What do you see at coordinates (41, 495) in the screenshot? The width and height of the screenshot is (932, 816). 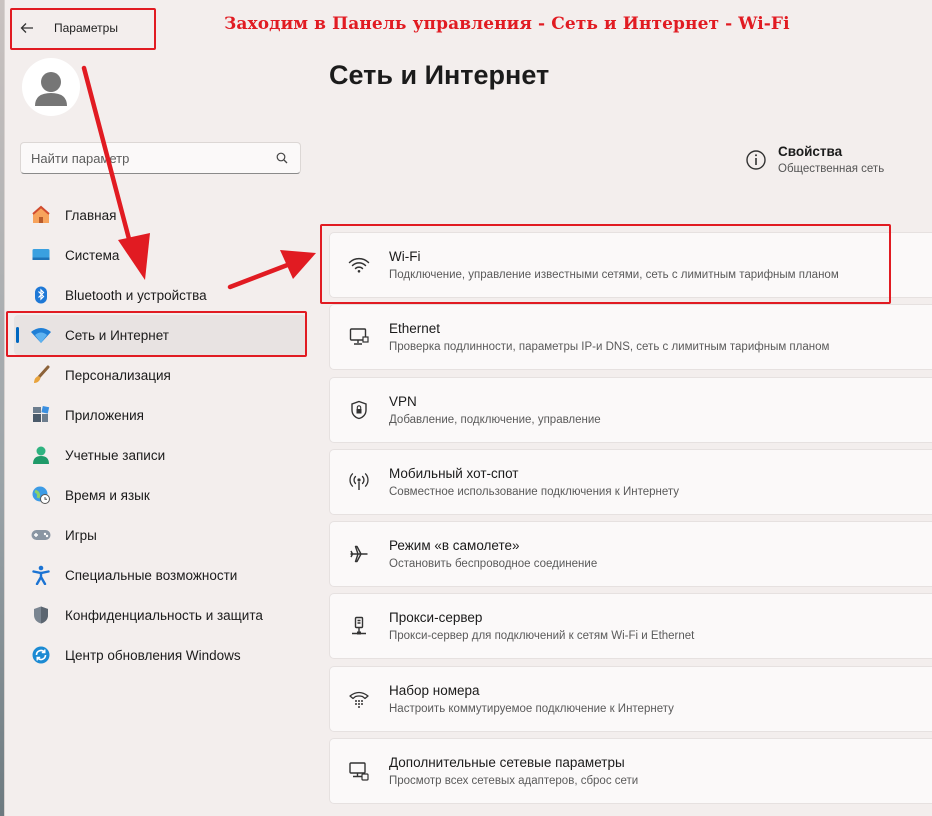 I see `globe-clock-icon` at bounding box center [41, 495].